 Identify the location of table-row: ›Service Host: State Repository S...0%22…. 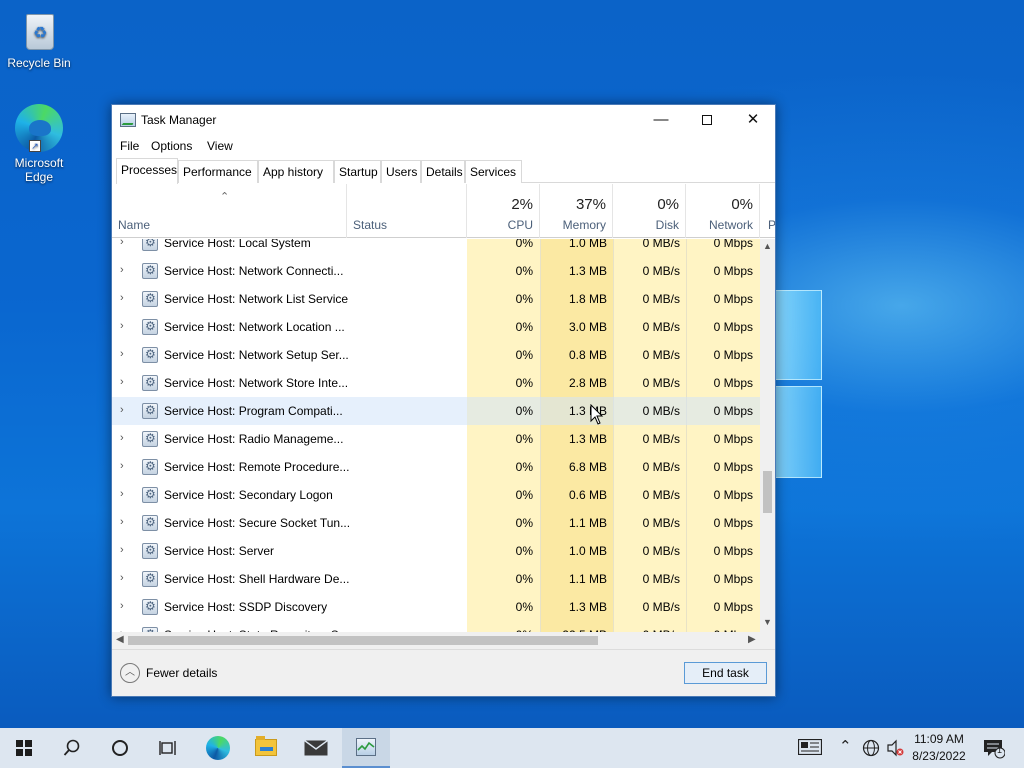
(436, 626).